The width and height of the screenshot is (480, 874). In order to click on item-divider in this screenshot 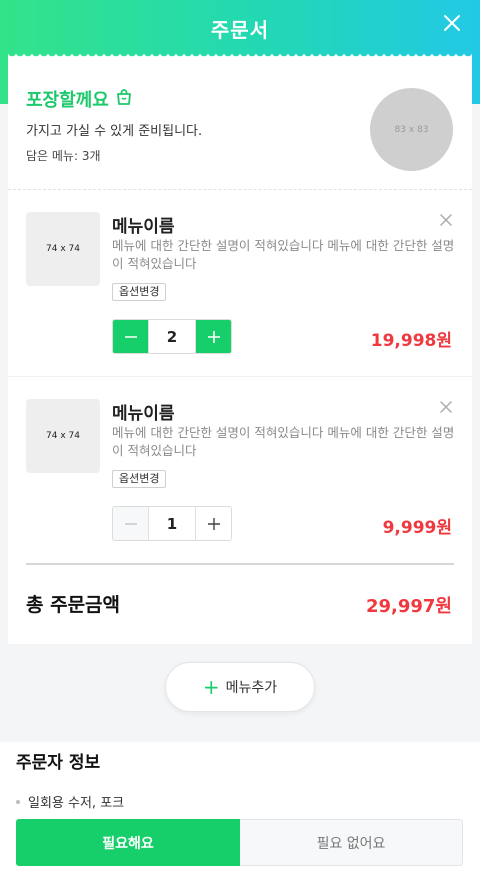, I will do `click(240, 376)`.